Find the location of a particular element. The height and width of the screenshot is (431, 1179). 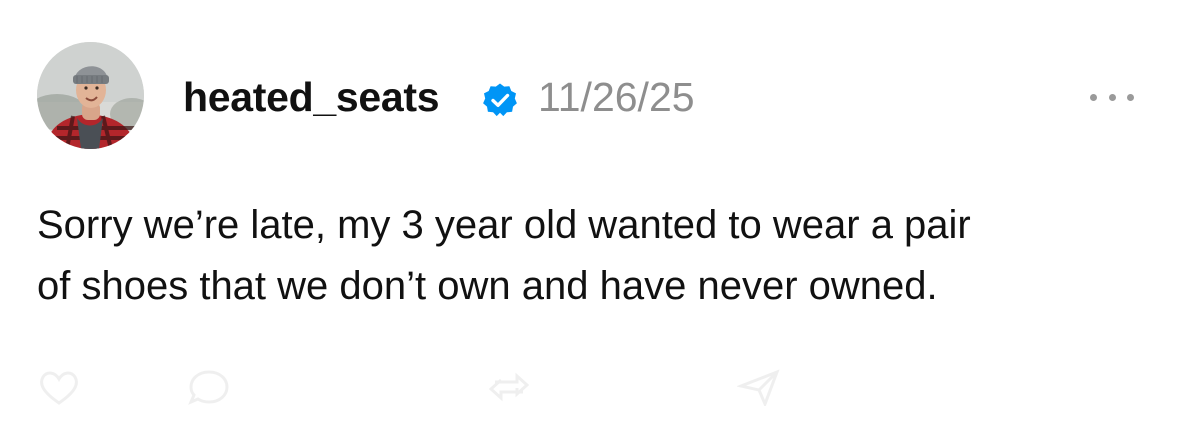

more-options-icon is located at coordinates (1112, 97).